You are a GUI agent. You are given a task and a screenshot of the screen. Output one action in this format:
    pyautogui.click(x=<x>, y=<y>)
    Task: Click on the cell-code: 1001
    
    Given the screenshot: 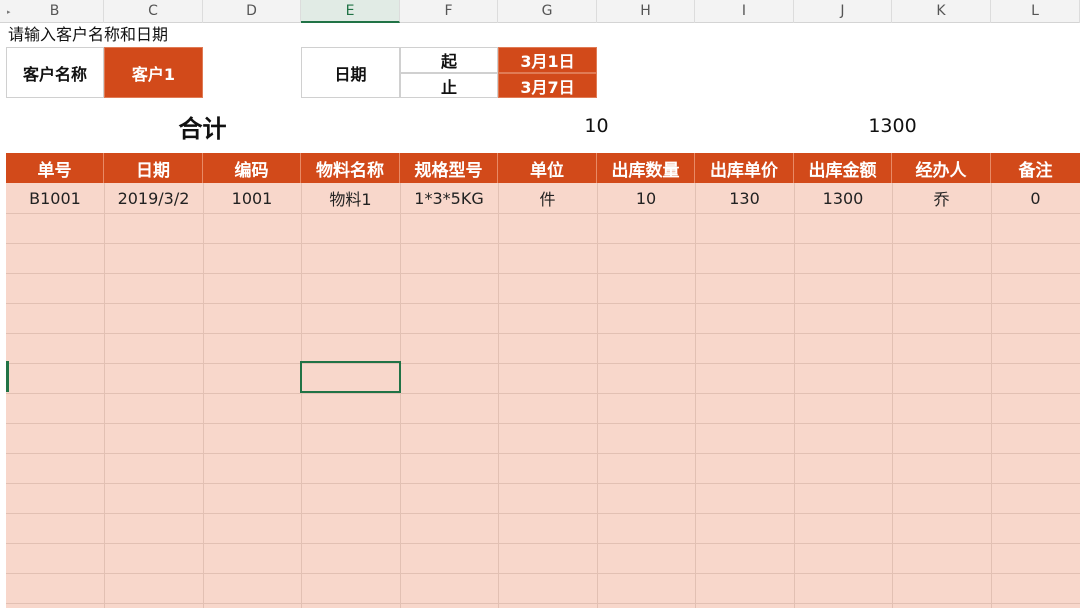 What is the action you would take?
    pyautogui.click(x=252, y=198)
    